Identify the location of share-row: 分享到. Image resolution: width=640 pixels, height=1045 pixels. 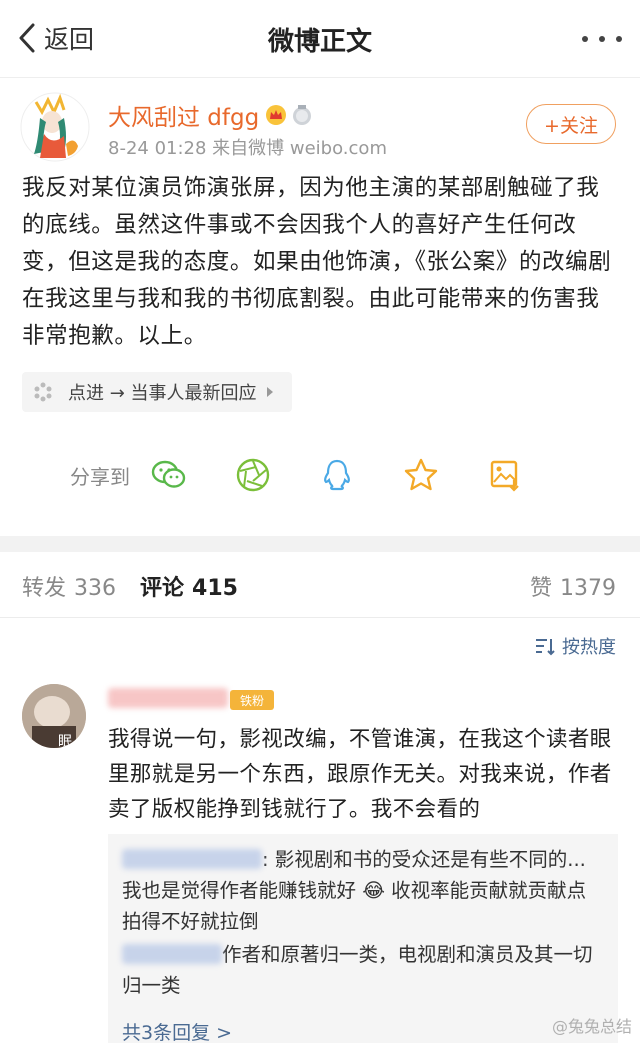
(320, 475).